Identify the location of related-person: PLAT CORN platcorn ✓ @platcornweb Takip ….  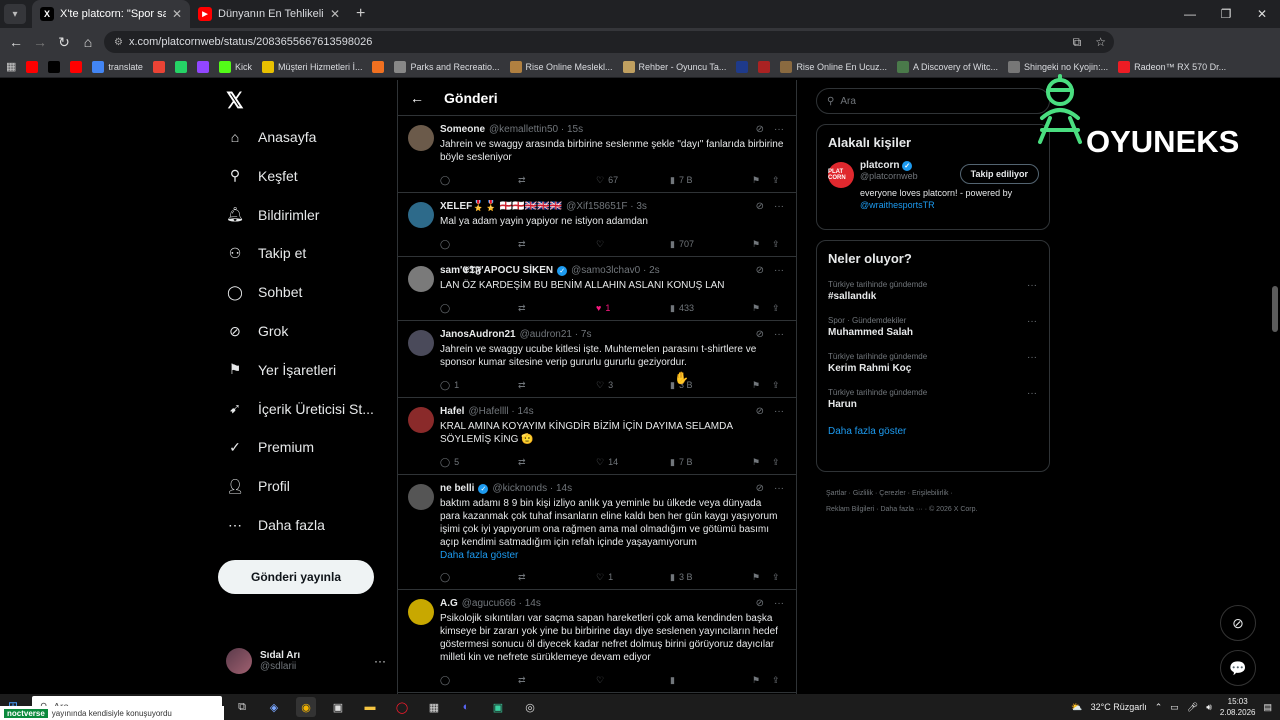
(933, 184).